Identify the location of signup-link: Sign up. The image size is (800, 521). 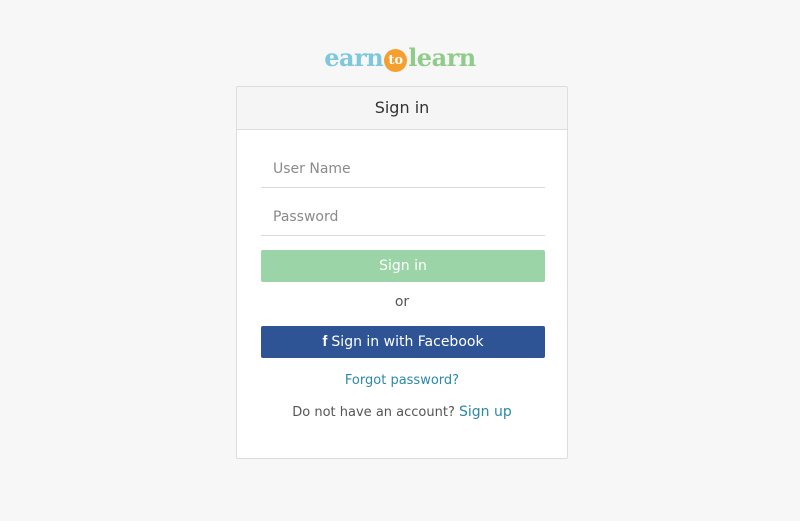
(485, 412).